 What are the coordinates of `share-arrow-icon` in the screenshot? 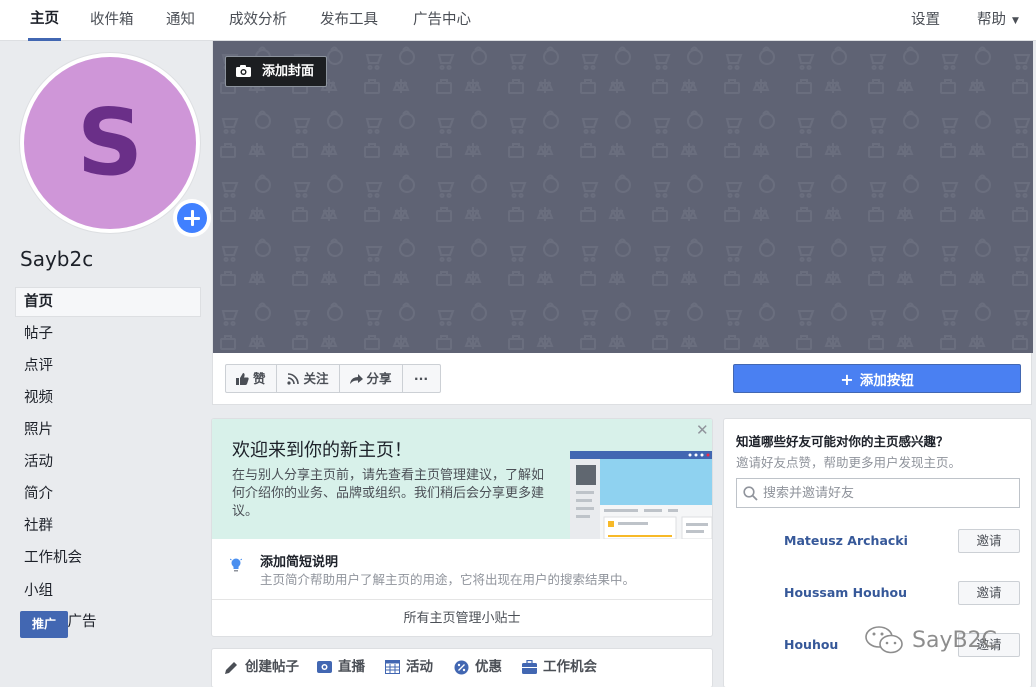 It's located at (356, 378).